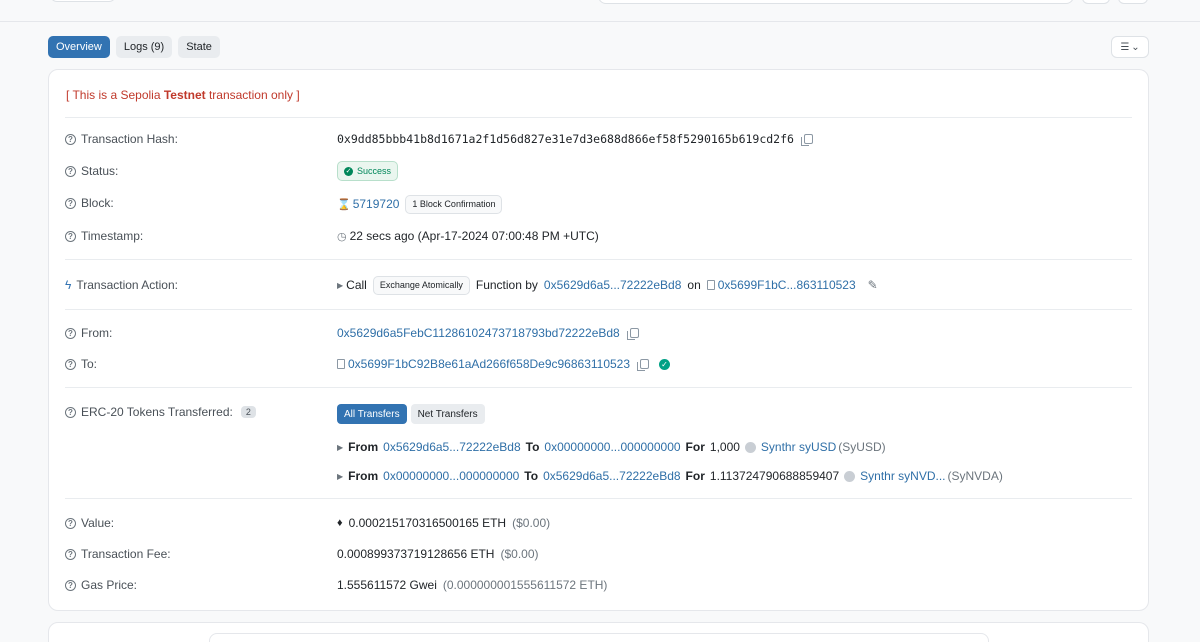  What do you see at coordinates (525, 585) in the screenshot?
I see `gas-eth: (0.000000001555611572 ETH)` at bounding box center [525, 585].